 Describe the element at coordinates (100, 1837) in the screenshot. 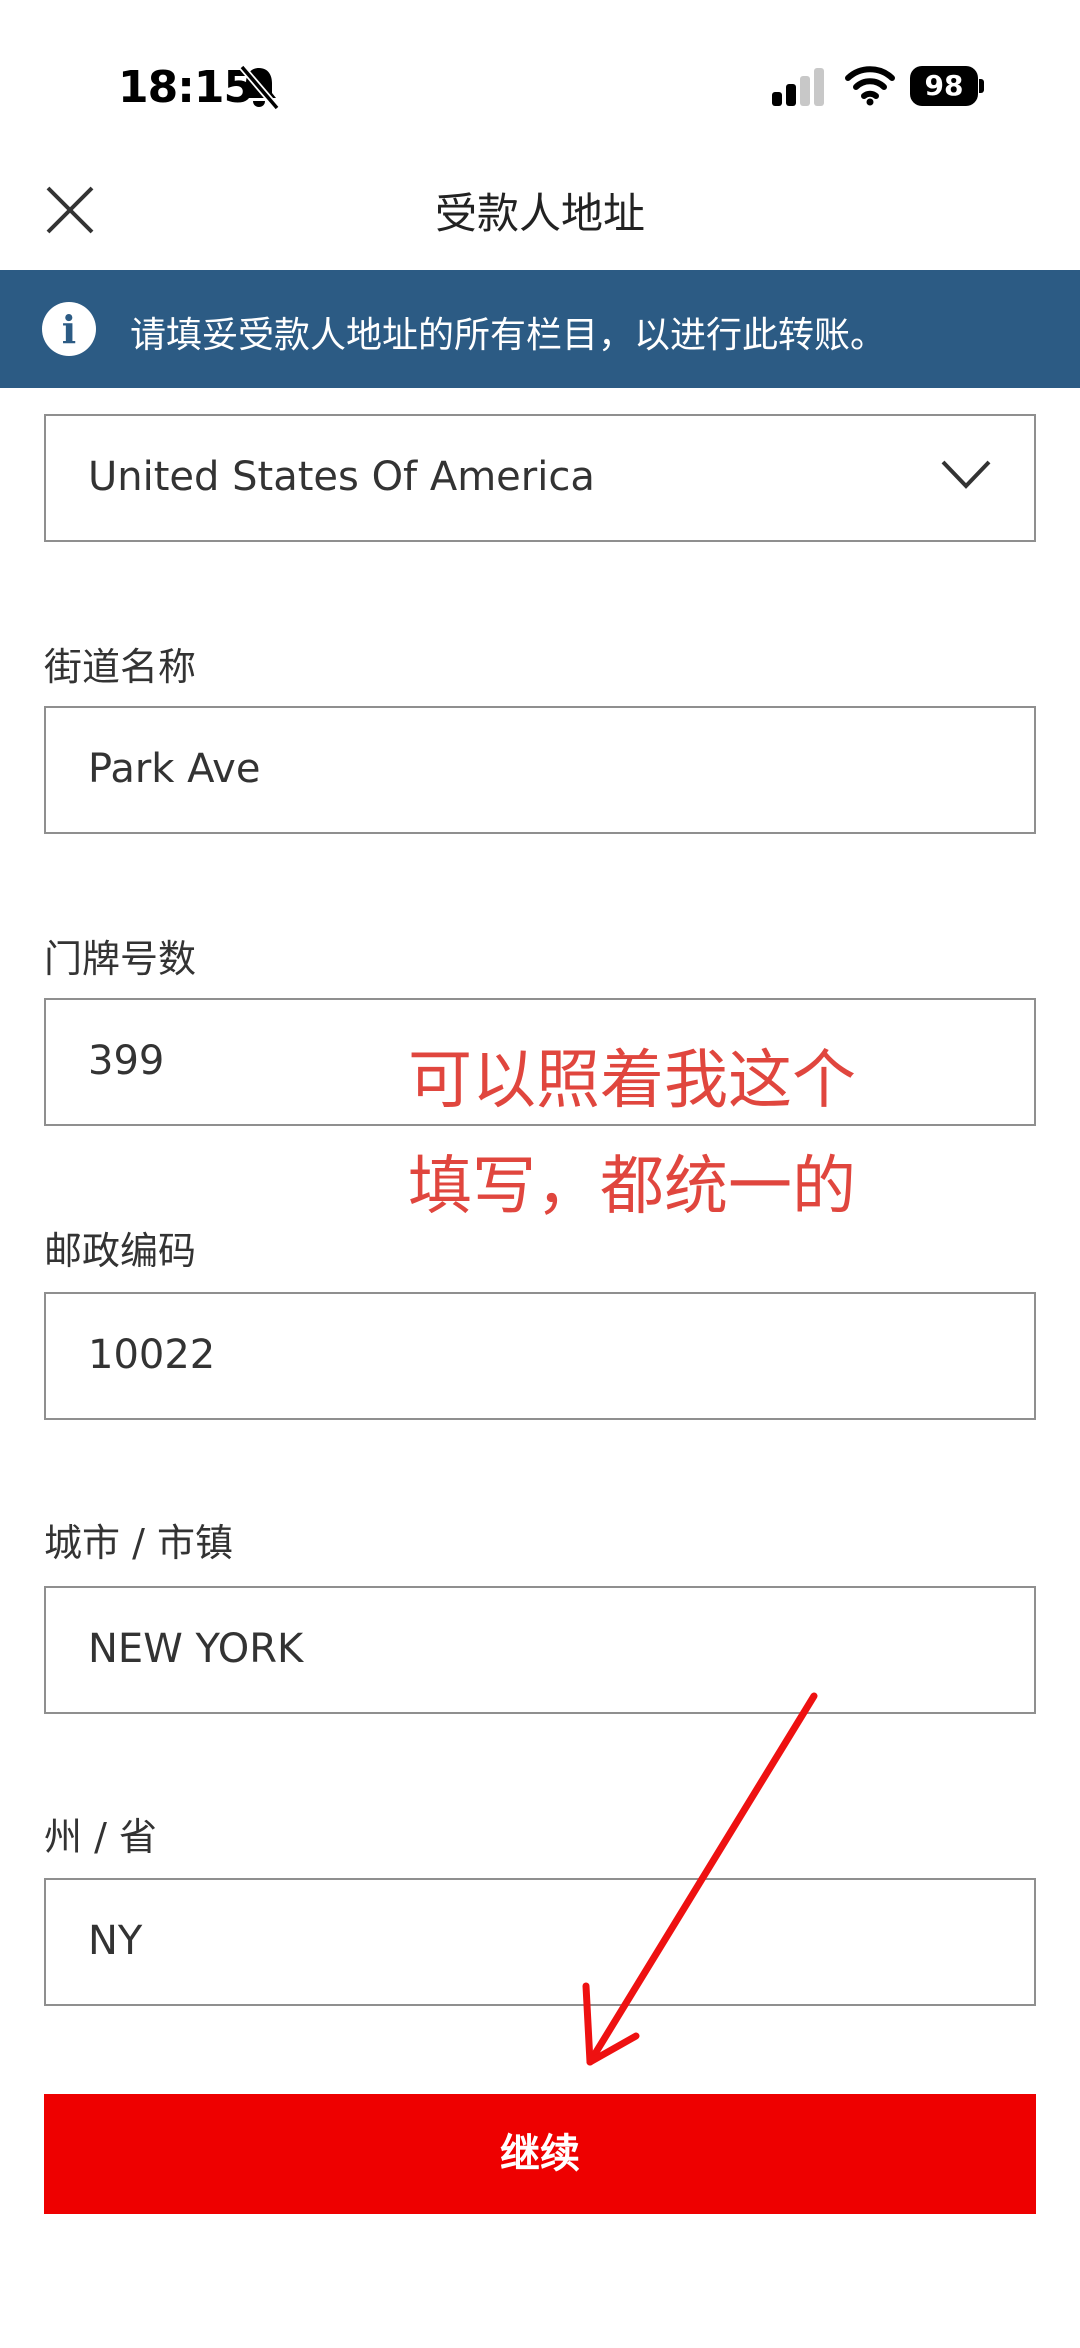

I see `state-label: 州 / 省` at that location.